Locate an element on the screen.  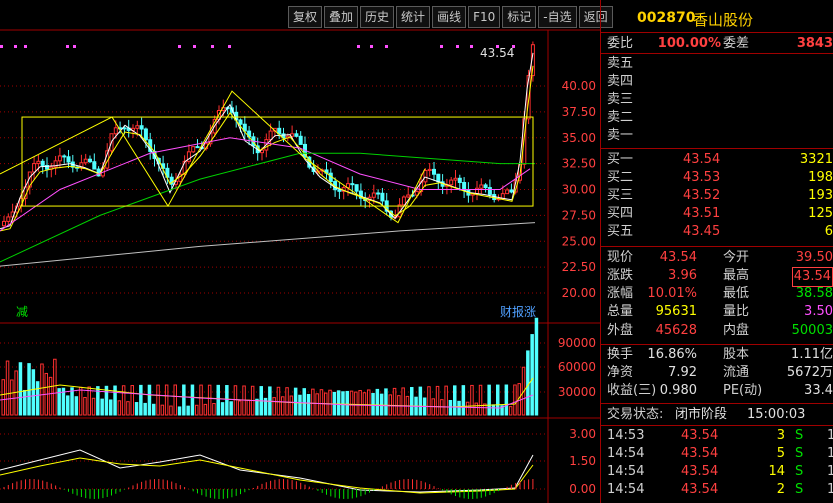
ask-row: 卖二 is located at coordinates (717, 118).